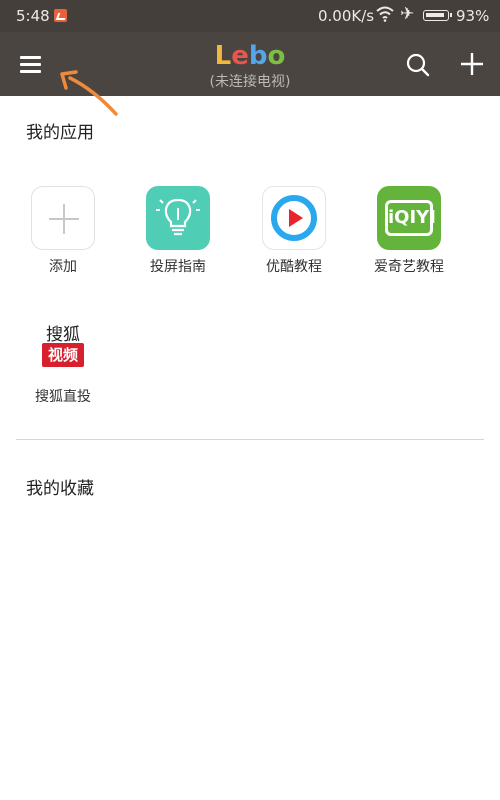 The image size is (500, 800). What do you see at coordinates (33, 16) in the screenshot?
I see `status-time: 5:48` at bounding box center [33, 16].